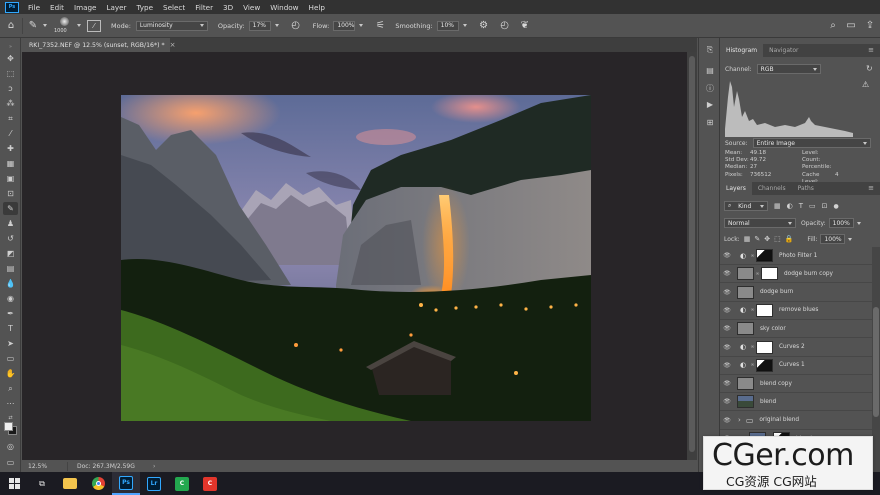 Image resolution: width=880 pixels, height=495 pixels. I want to click on stamp-tool-icon: ♟, so click(10, 223).